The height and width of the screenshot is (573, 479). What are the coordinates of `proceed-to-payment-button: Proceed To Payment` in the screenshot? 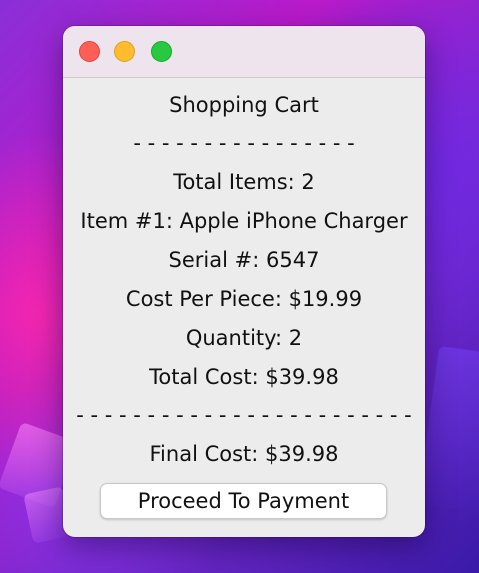 It's located at (243, 501).